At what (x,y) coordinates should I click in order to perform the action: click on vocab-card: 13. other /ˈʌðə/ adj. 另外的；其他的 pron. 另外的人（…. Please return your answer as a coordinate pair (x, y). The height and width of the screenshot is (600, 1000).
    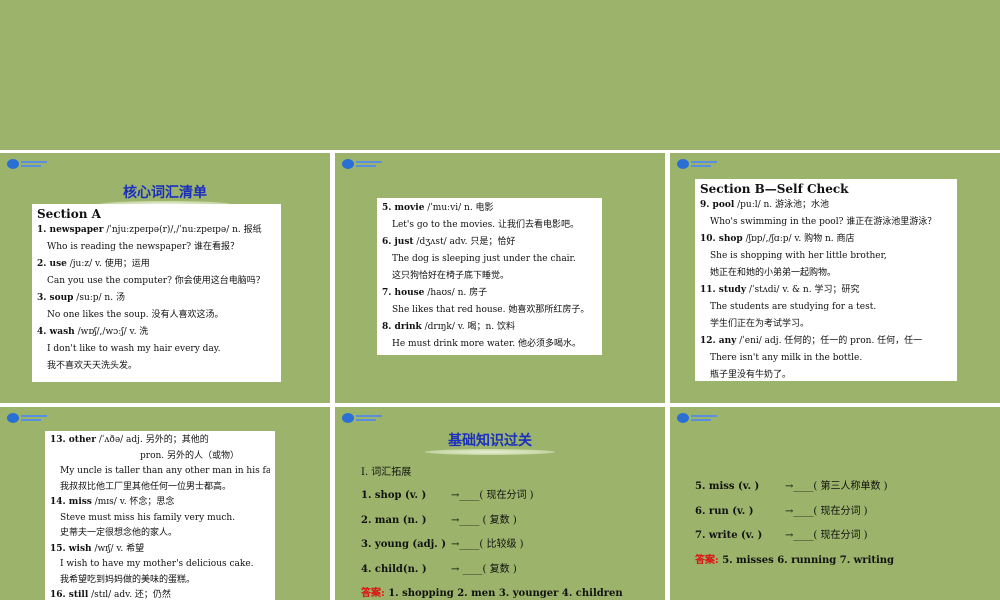
    Looking at the image, I should click on (160, 515).